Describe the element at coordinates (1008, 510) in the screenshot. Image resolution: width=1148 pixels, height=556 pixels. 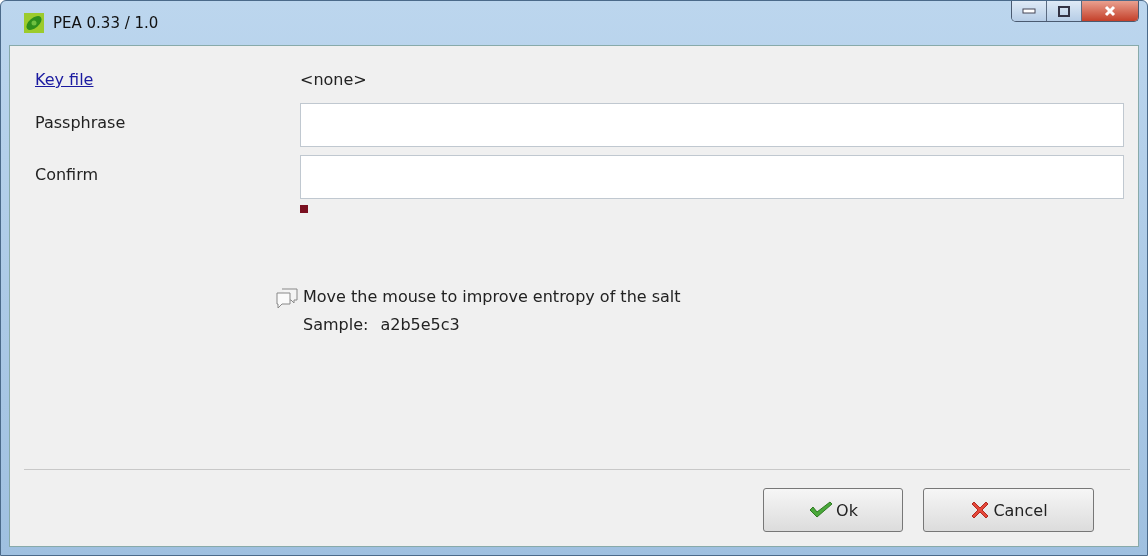
I see `cancel-button: Cancel` at that location.